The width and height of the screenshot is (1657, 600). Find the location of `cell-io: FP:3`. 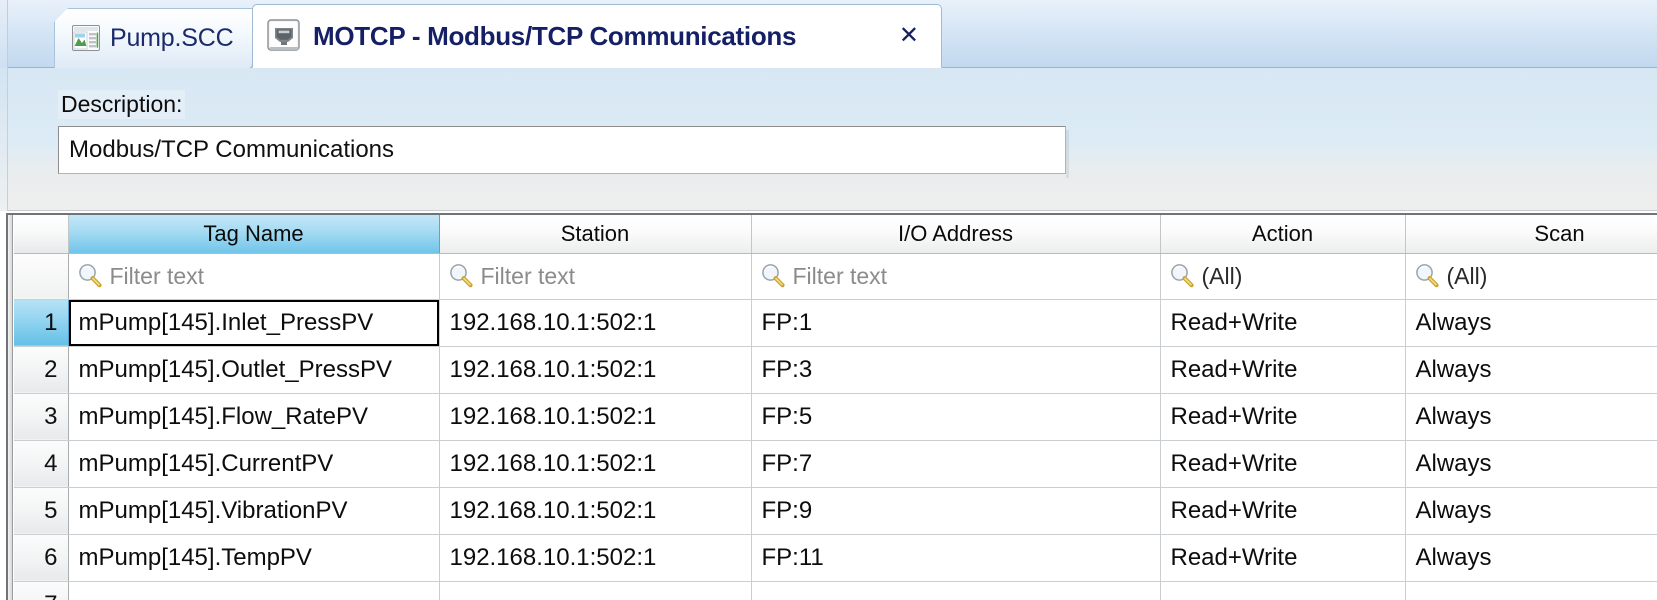

cell-io: FP:3 is located at coordinates (956, 370).